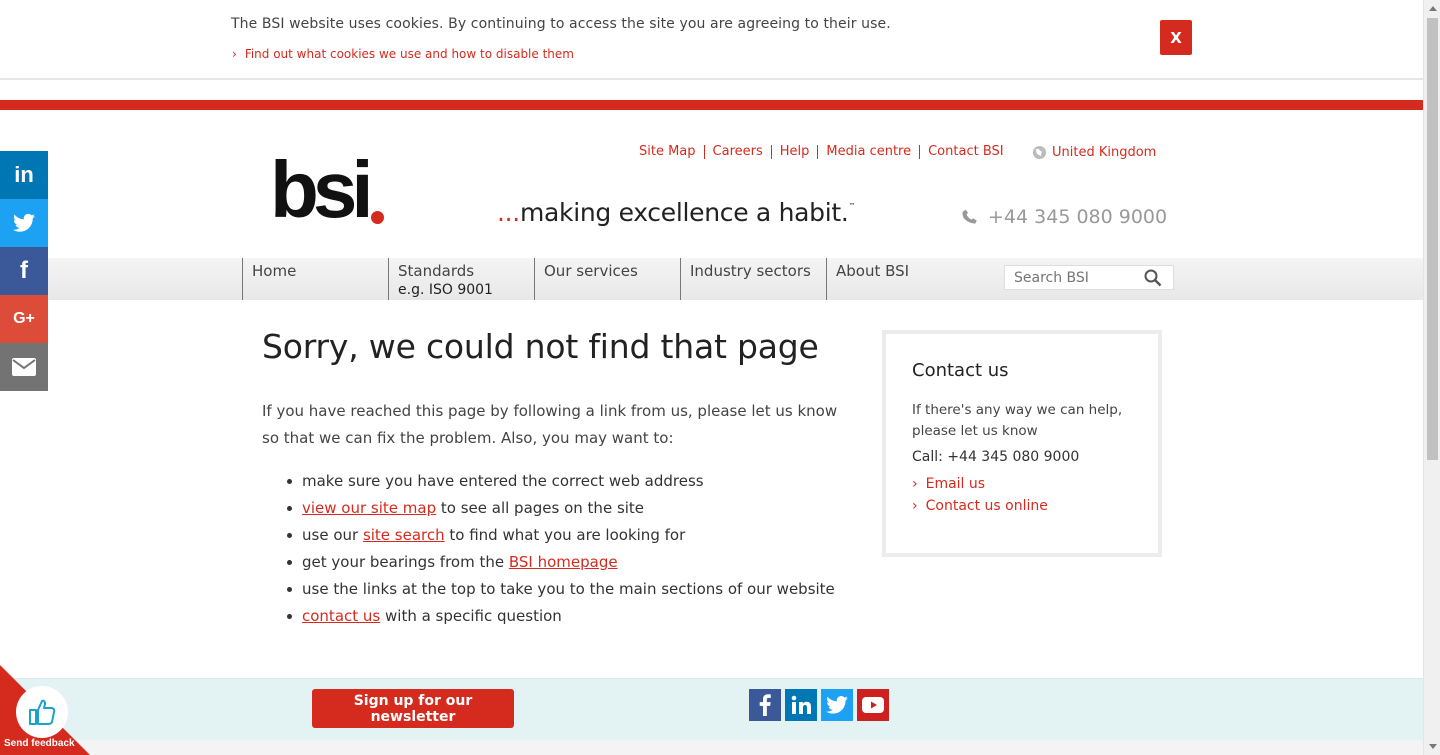 The image size is (1440, 755). What do you see at coordinates (738, 152) in the screenshot?
I see `util-link-careers: Careers` at bounding box center [738, 152].